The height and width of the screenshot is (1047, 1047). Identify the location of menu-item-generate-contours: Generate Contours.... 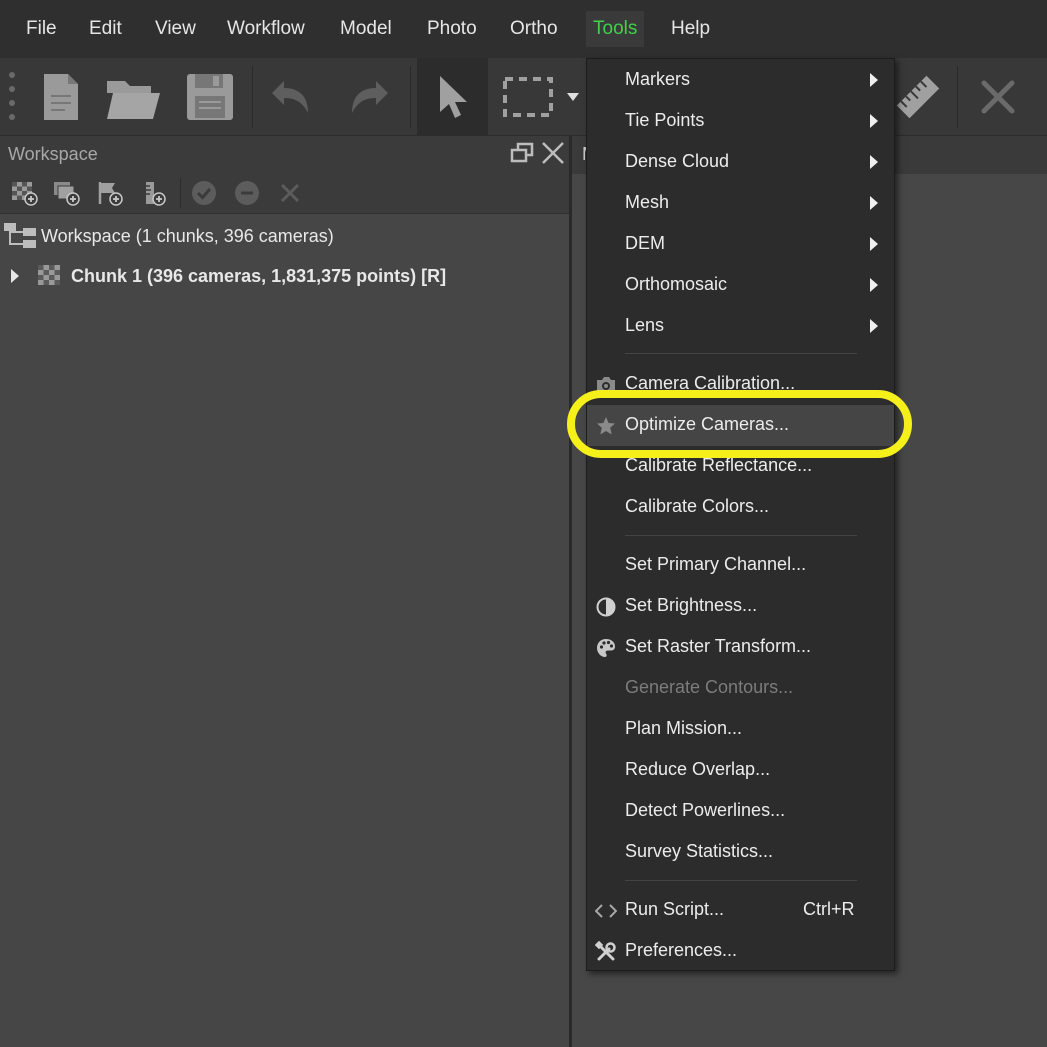
(740, 688).